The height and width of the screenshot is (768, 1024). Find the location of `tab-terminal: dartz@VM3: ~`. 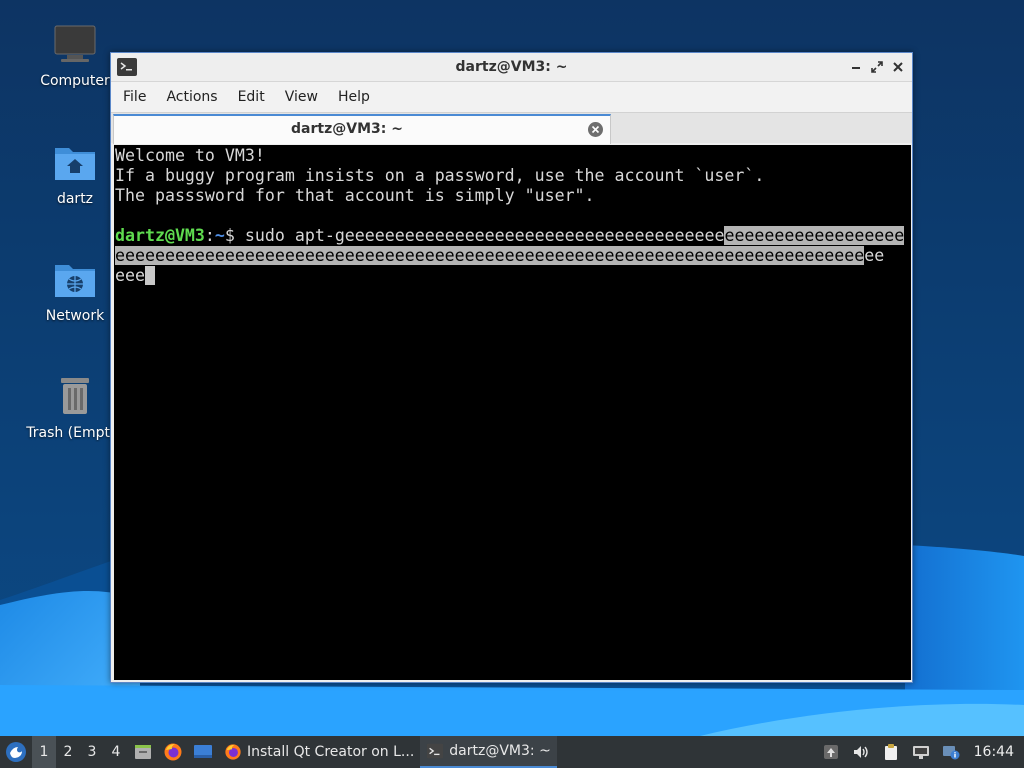

tab-terminal: dartz@VM3: ~ is located at coordinates (362, 129).